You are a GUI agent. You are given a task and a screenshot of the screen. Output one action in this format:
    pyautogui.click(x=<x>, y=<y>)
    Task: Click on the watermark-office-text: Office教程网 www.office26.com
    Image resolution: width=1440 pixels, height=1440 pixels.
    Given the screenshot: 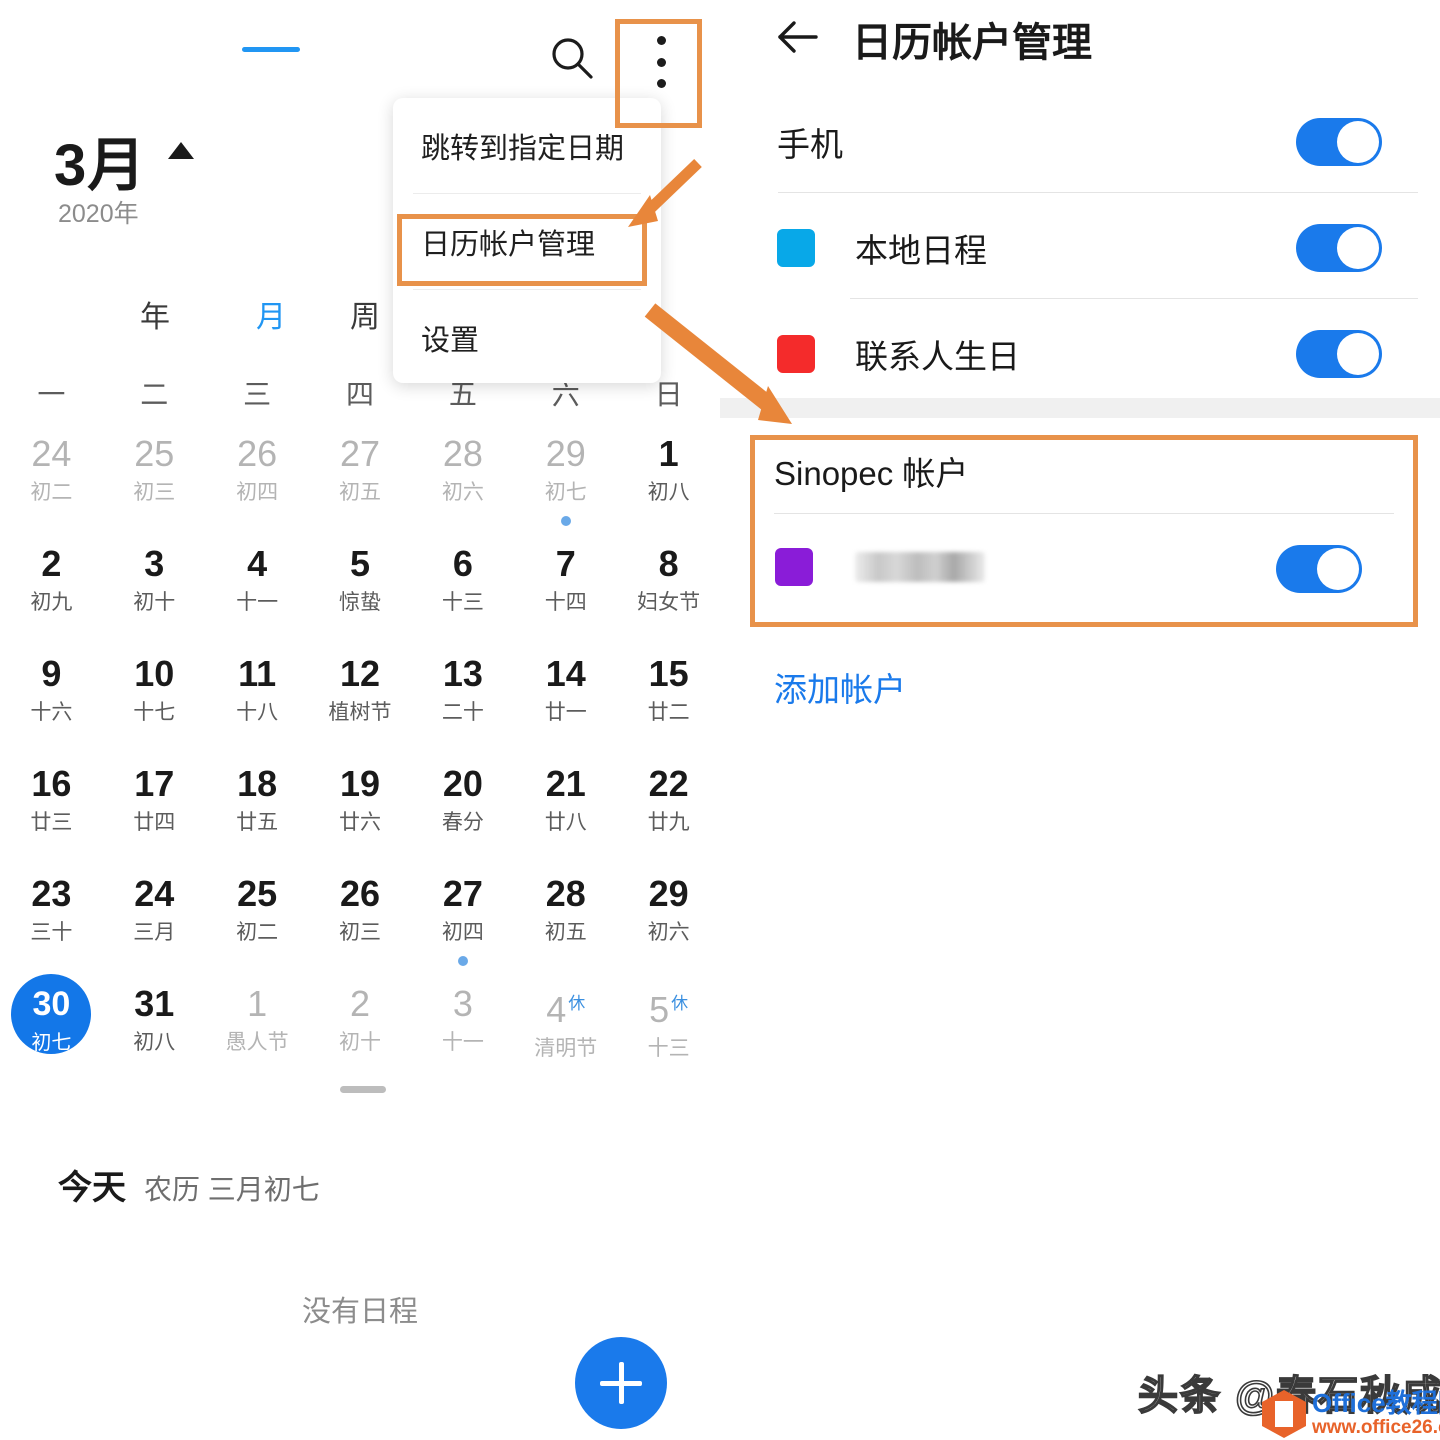 What is the action you would take?
    pyautogui.click(x=1376, y=1414)
    